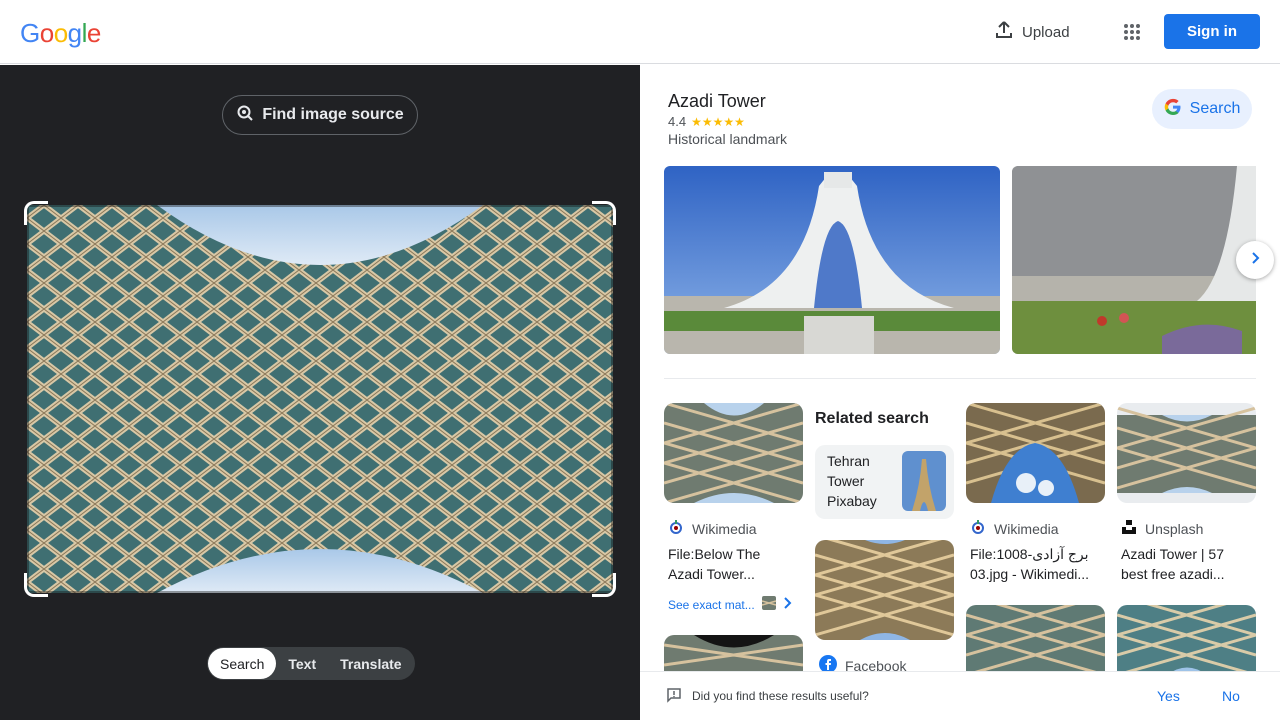 This screenshot has width=1280, height=720. I want to click on chevron-right-icon, so click(1255, 260).